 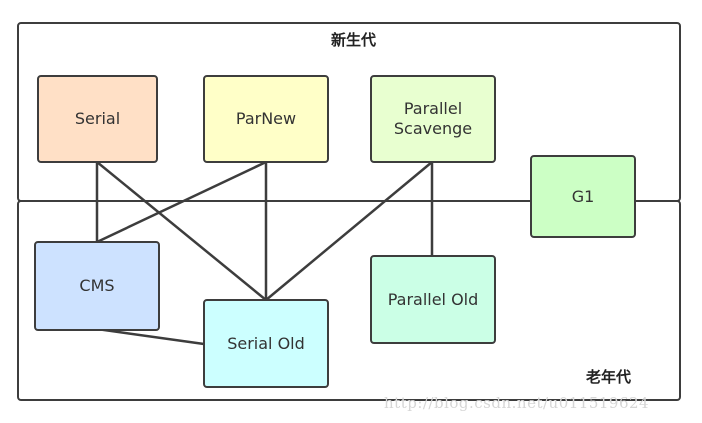 What do you see at coordinates (517, 403) in the screenshot?
I see `watermark-text: http://blog.csdn.net/u011519624` at bounding box center [517, 403].